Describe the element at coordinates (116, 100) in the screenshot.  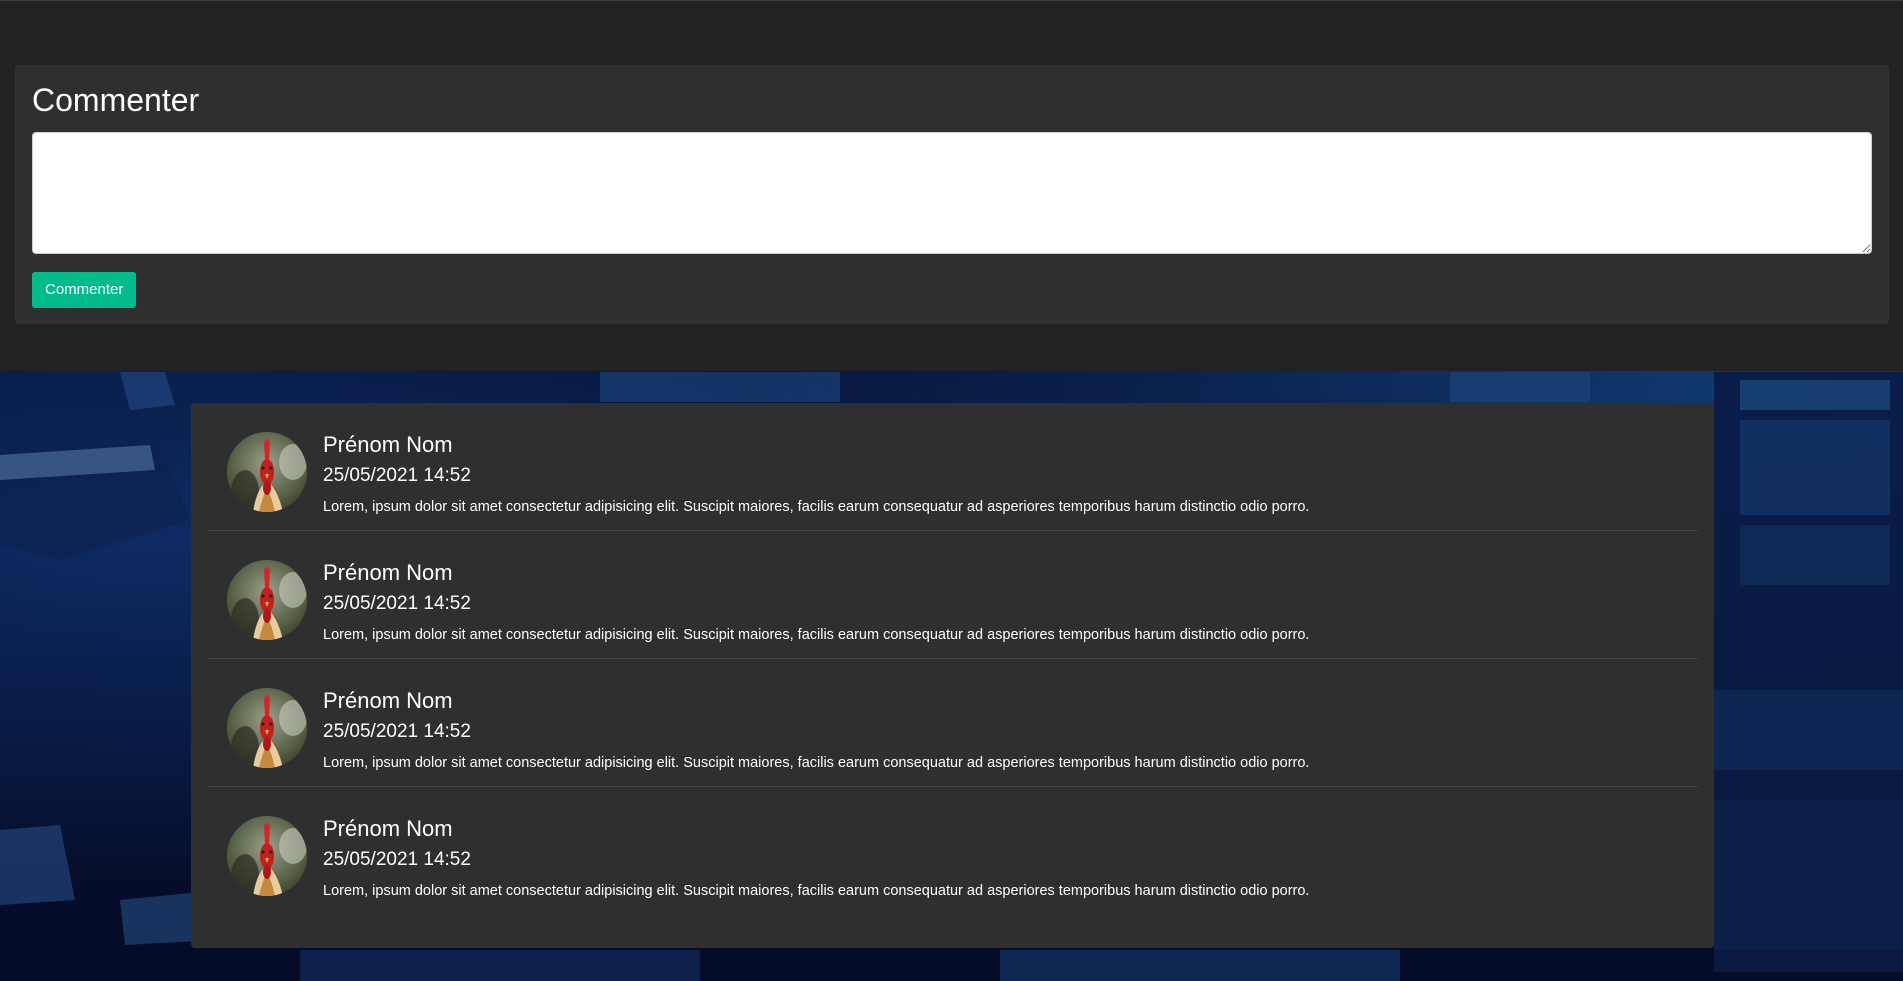
I see `form-title: Commenter` at that location.